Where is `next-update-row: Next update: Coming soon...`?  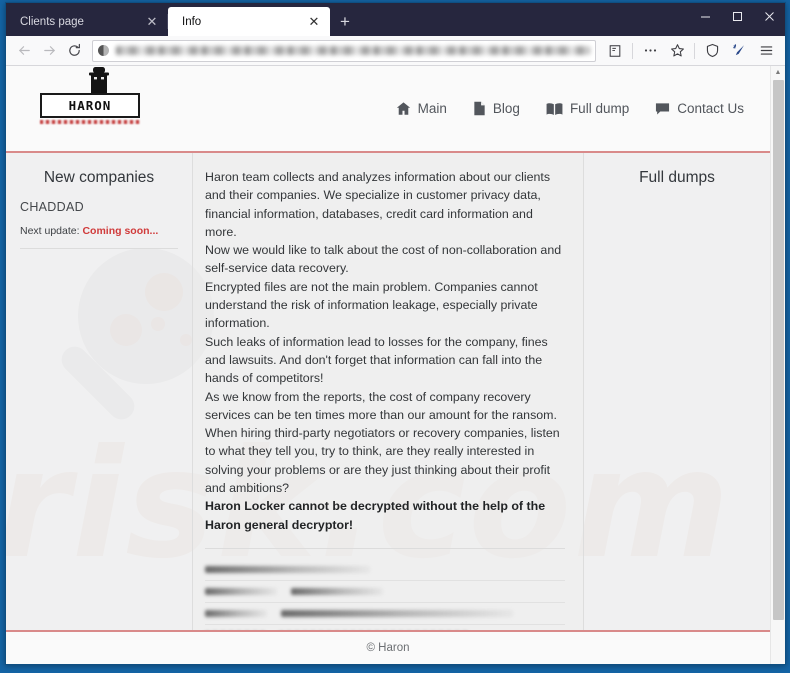
next-update-row: Next update: Coming soon... is located at coordinates (99, 237).